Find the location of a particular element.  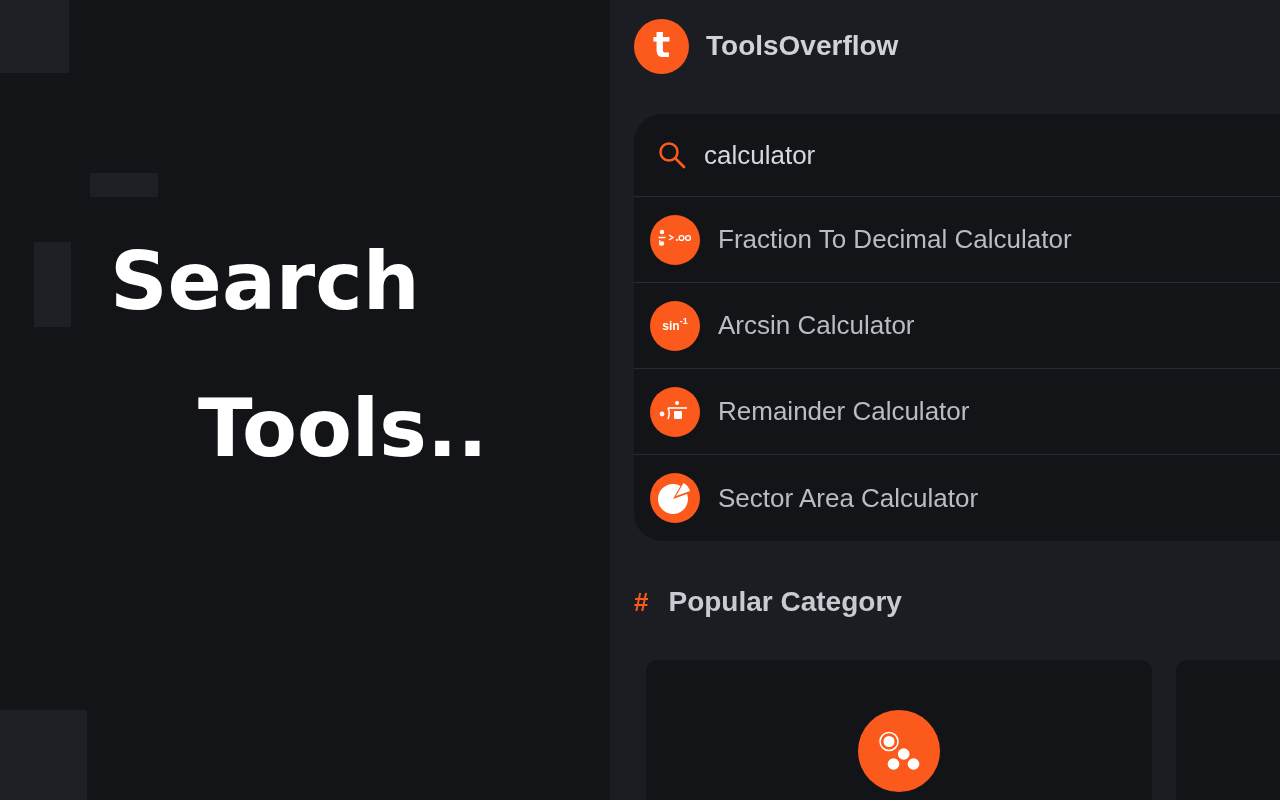

category-card is located at coordinates (899, 730).